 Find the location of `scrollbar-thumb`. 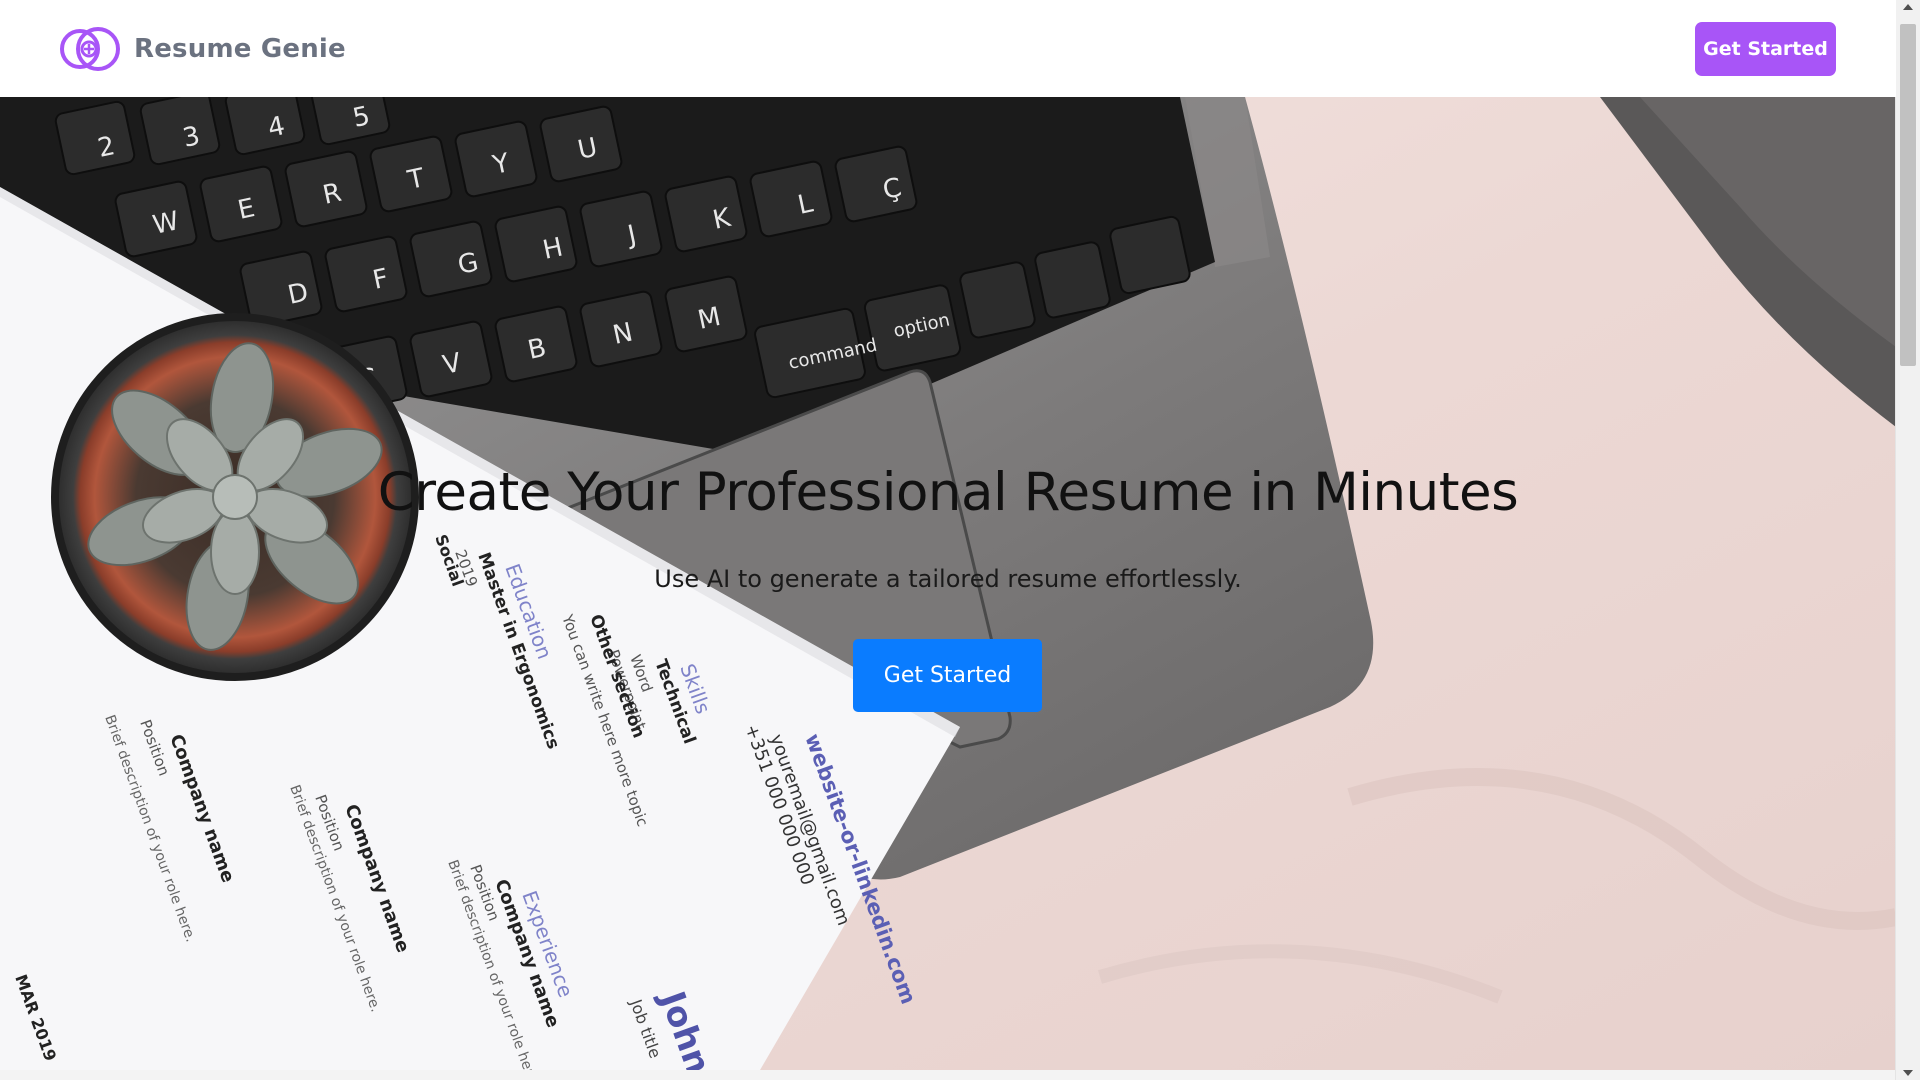

scrollbar-thumb is located at coordinates (1908, 195).